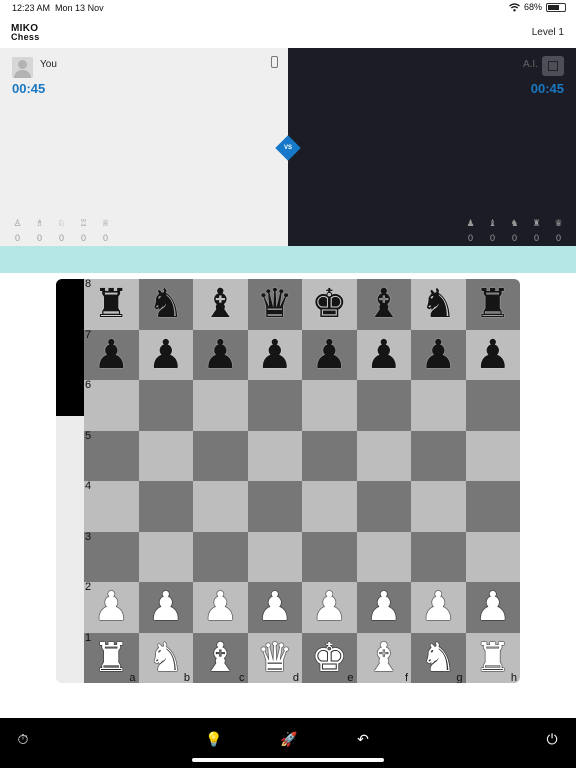 This screenshot has height=768, width=576. I want to click on black-king-icon: ♚, so click(329, 304).